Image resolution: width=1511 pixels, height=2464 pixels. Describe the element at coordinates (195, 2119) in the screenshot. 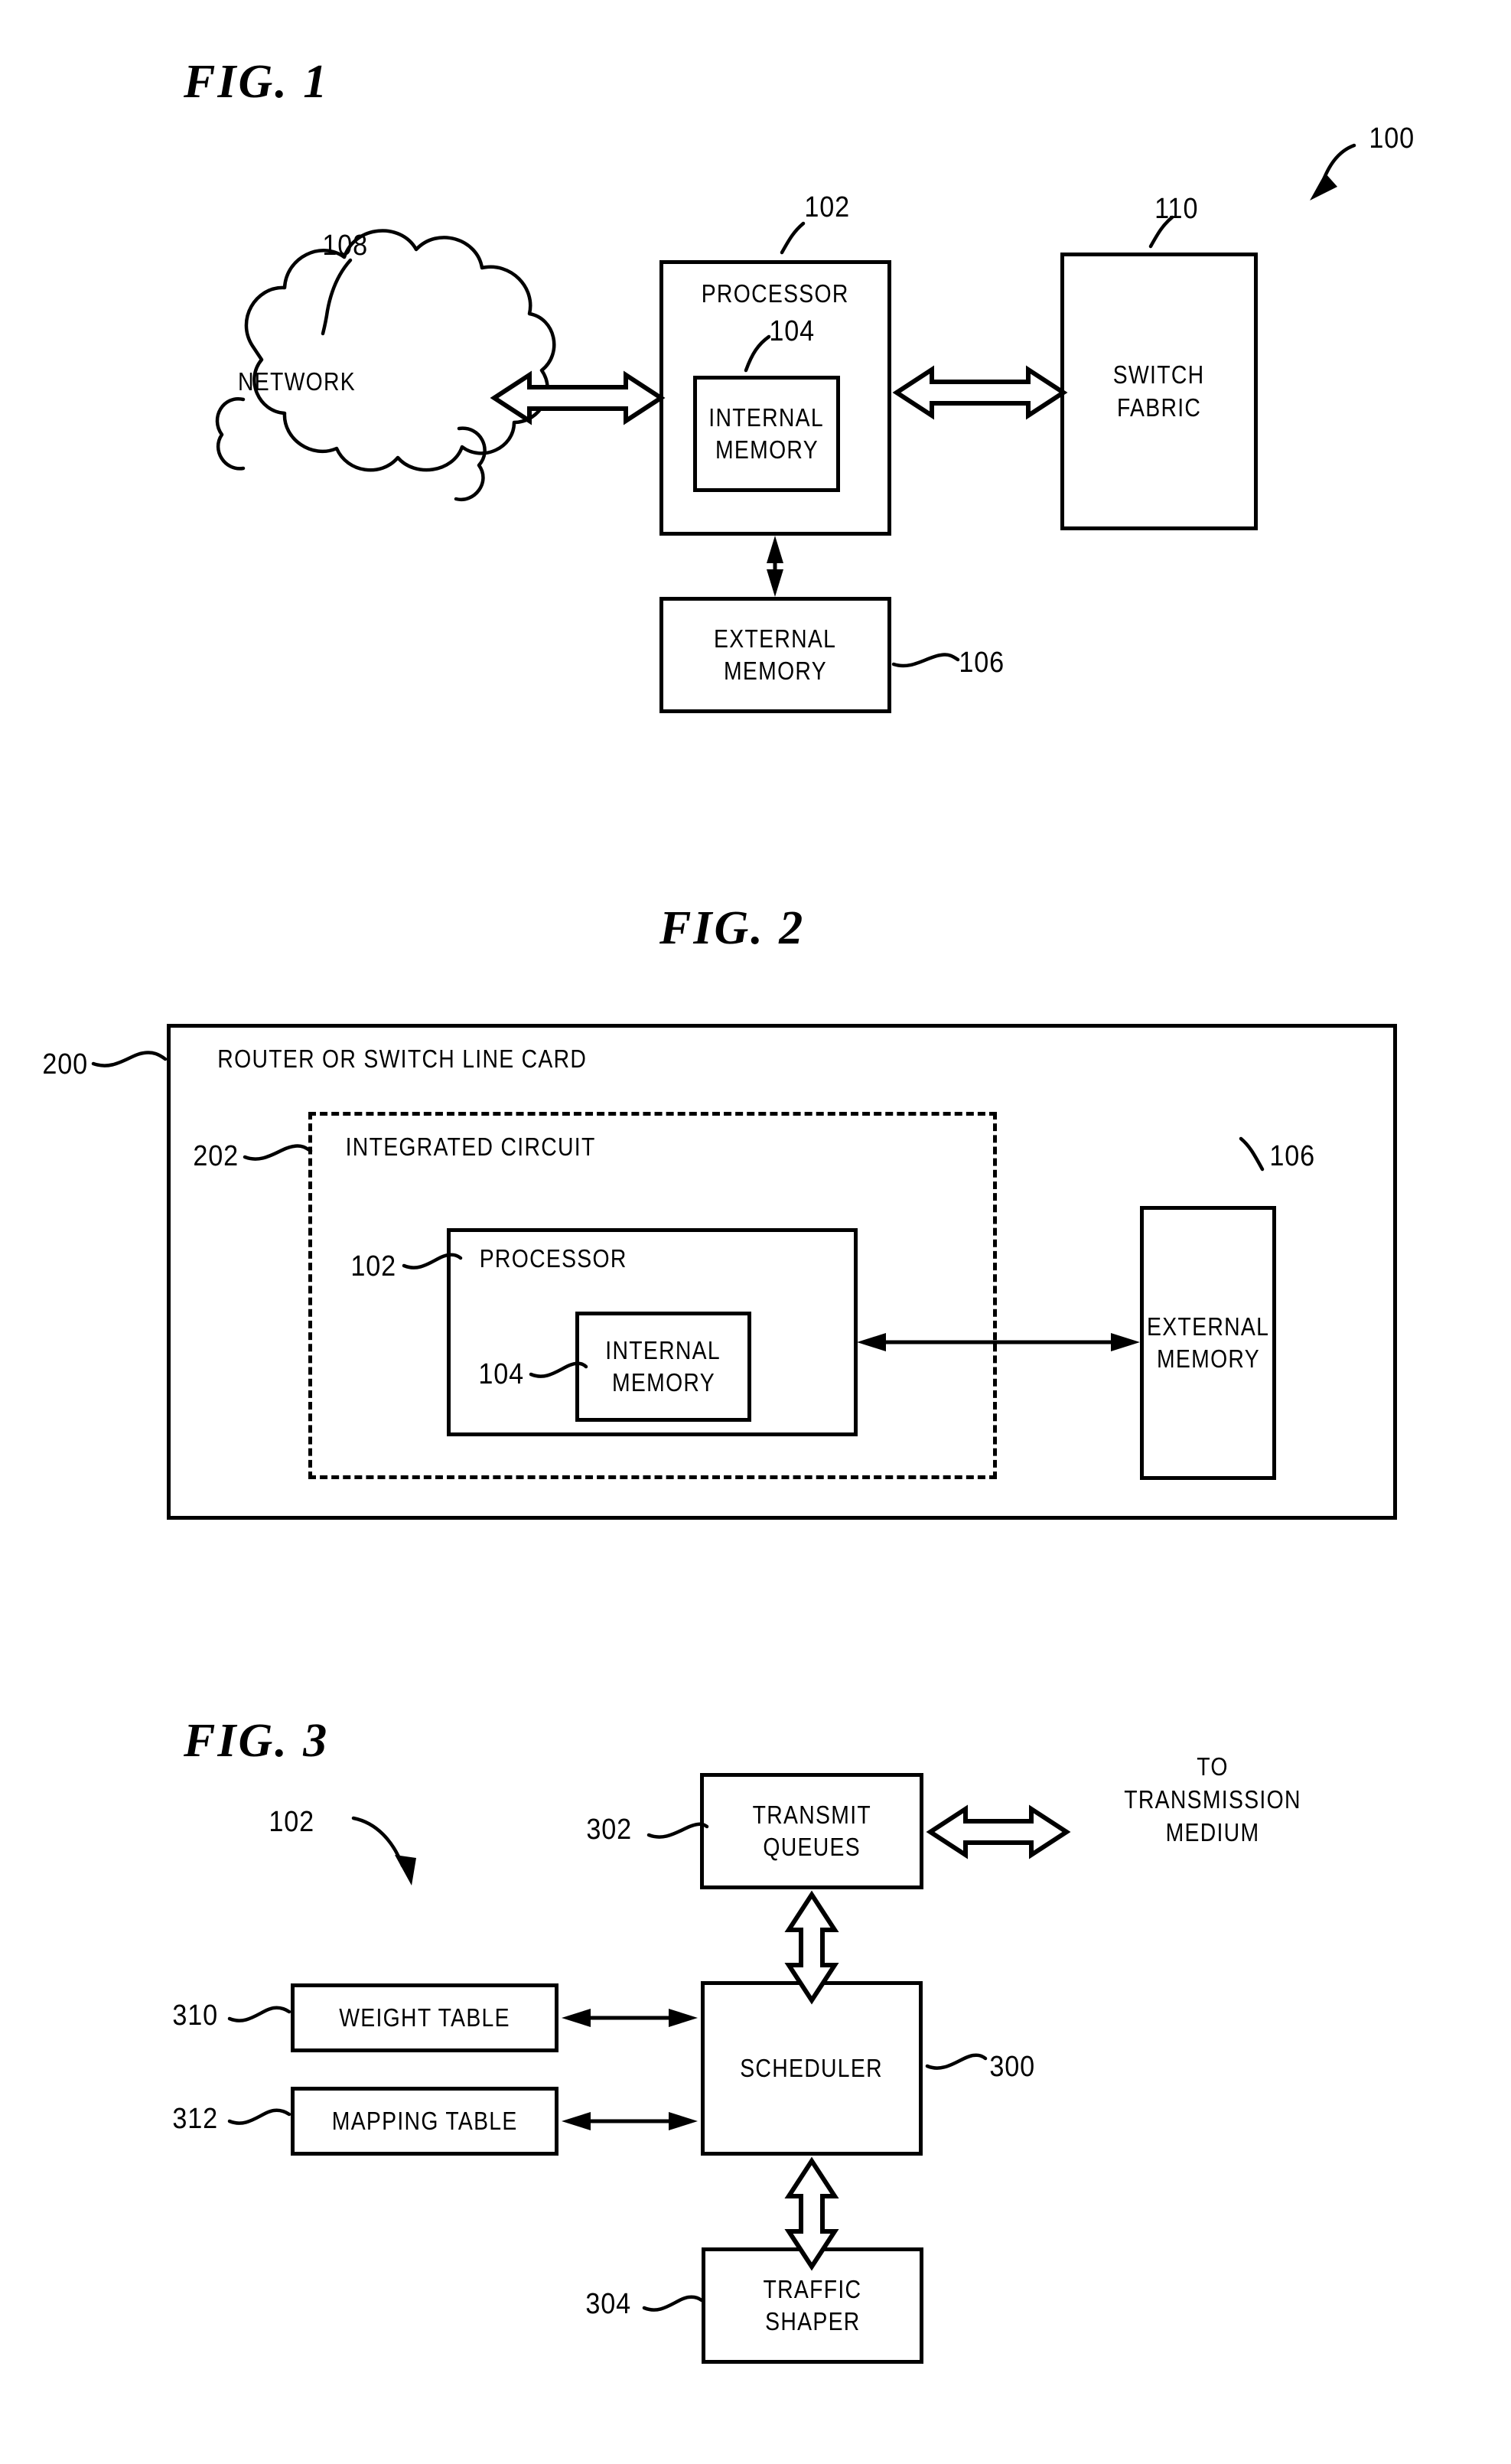

I see `ref-312: 312` at that location.